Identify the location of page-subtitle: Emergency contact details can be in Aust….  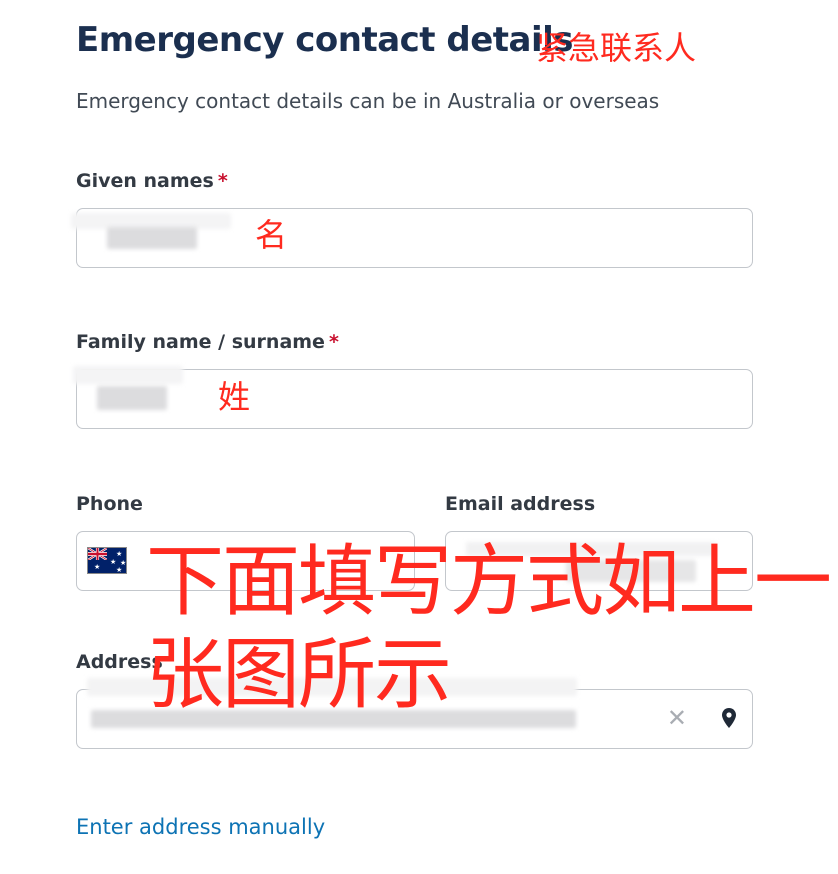
(368, 101).